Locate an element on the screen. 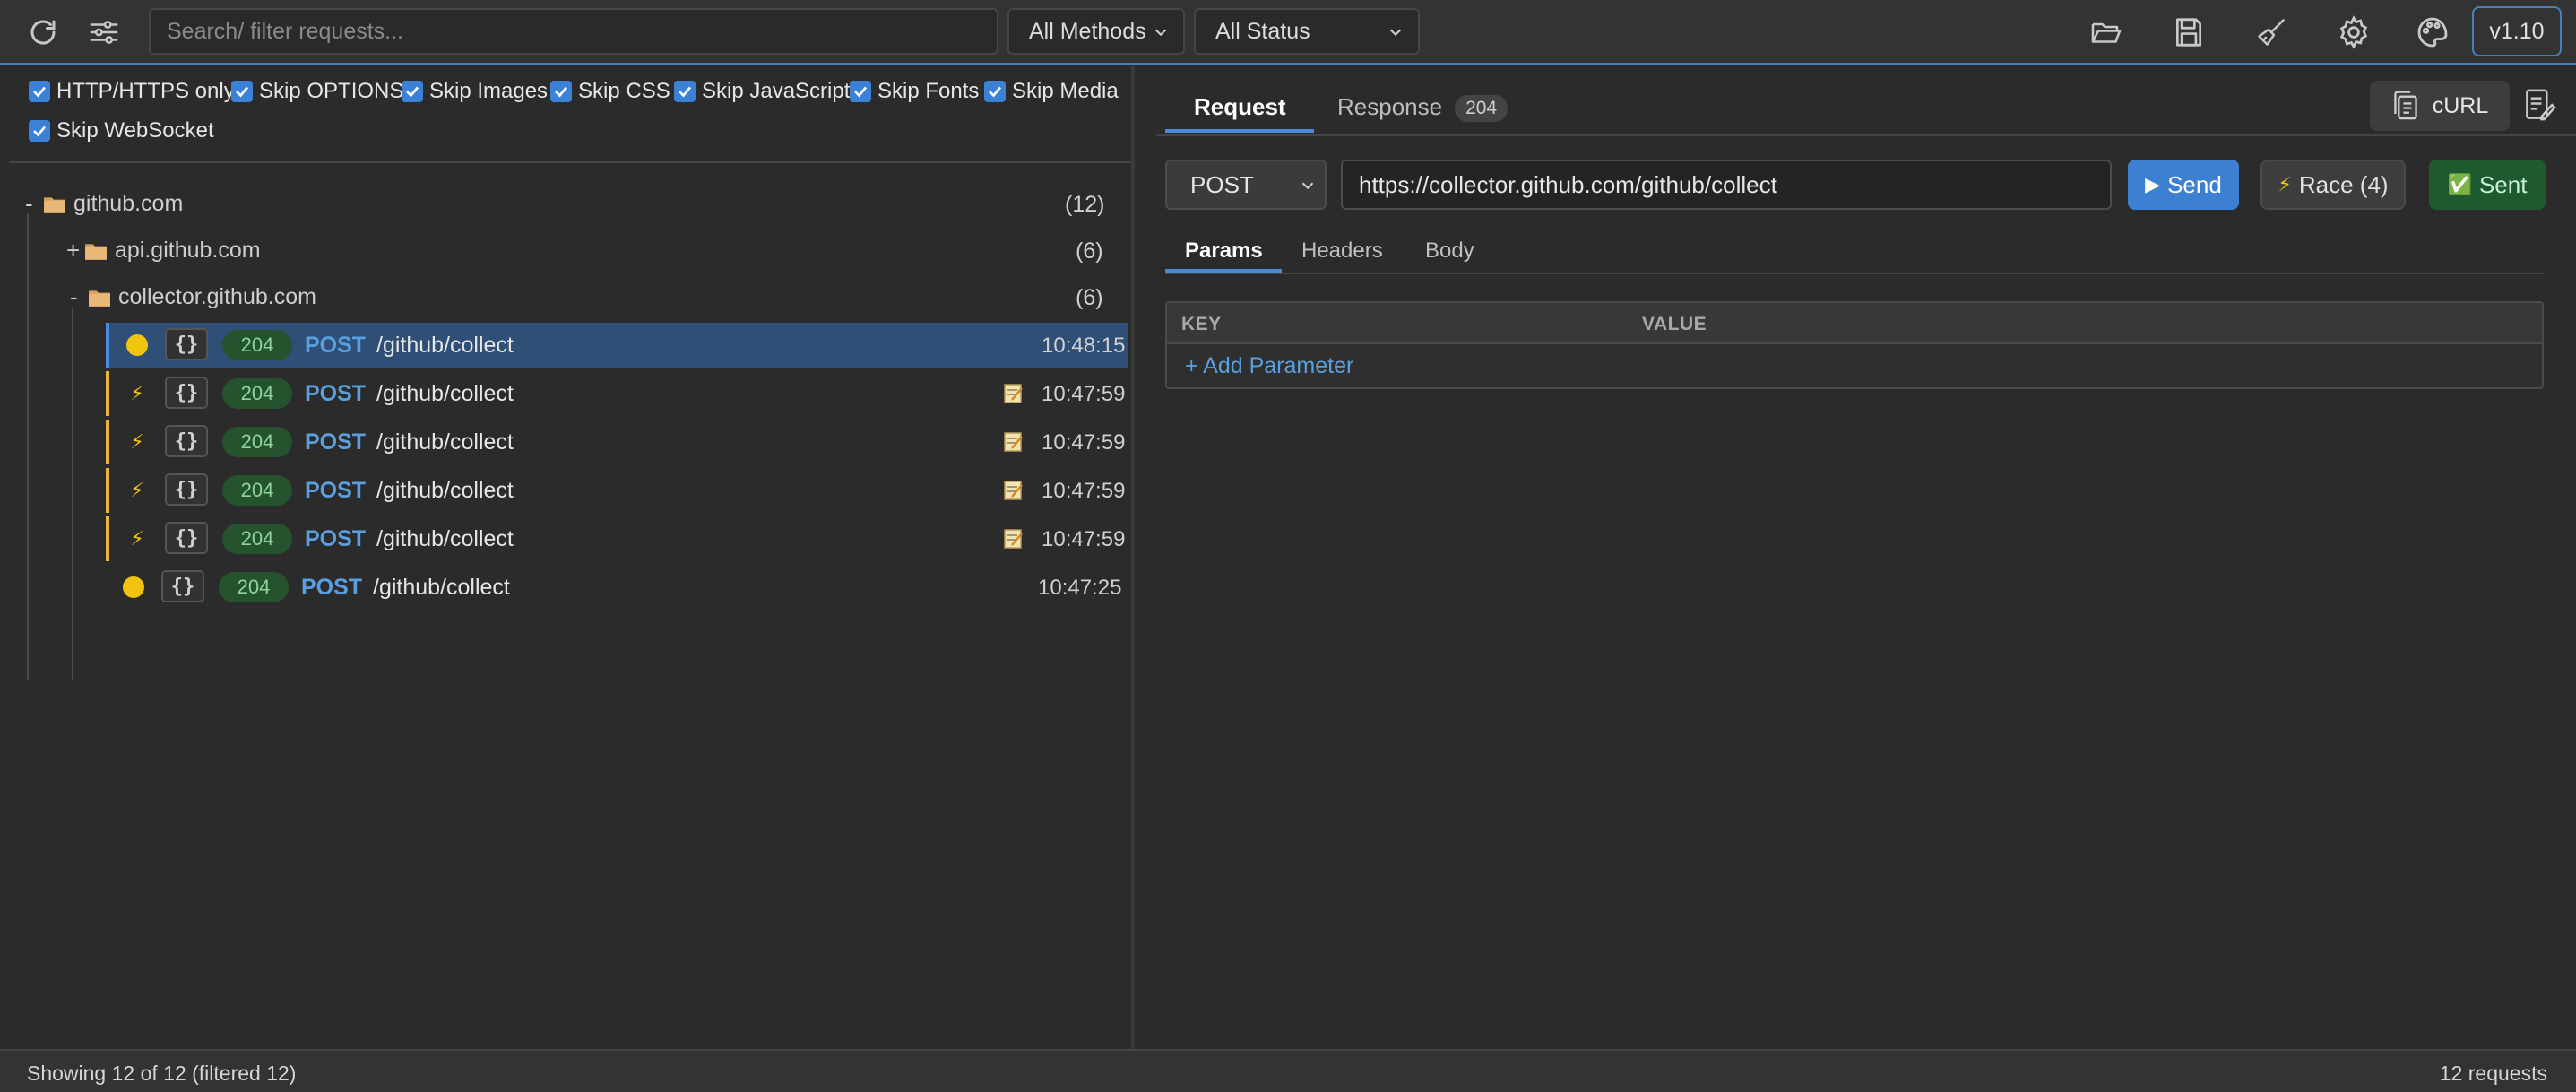 This screenshot has width=2576, height=1092. filter-skip-fonts: Skip Fonts is located at coordinates (914, 91).